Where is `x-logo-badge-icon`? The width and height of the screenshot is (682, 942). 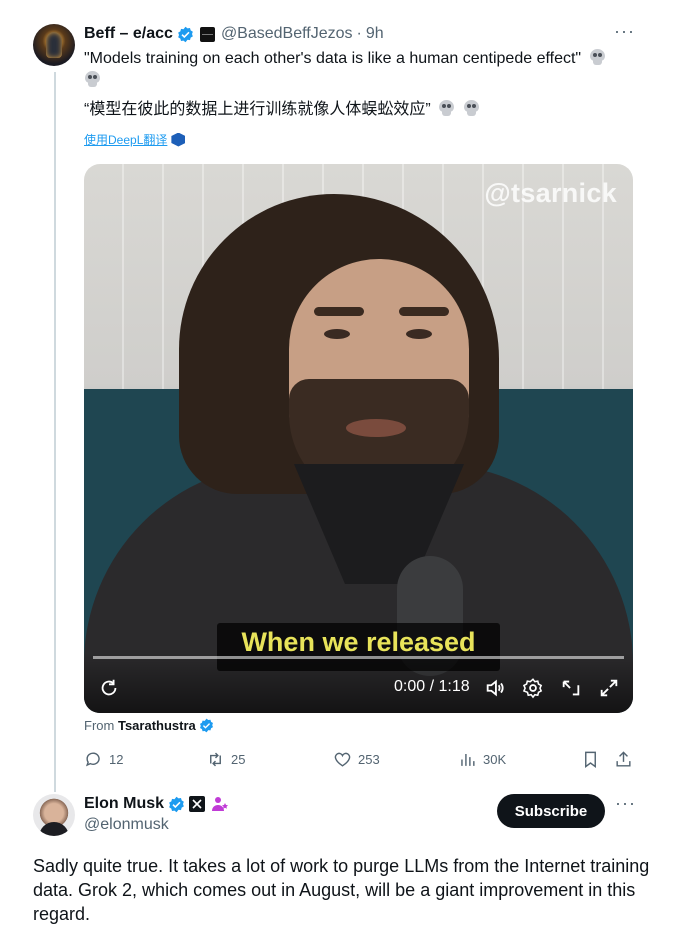 x-logo-badge-icon is located at coordinates (197, 804).